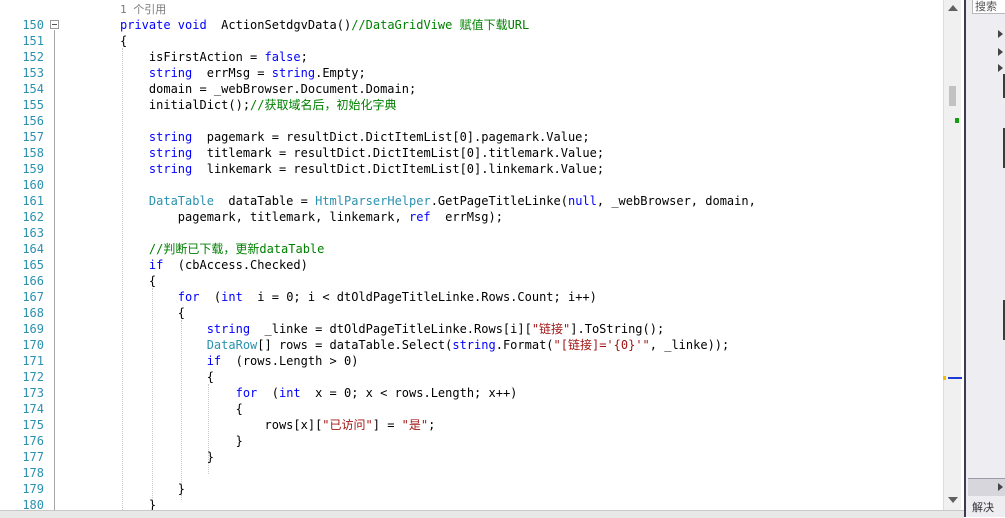 This screenshot has width=1005, height=518. Describe the element at coordinates (323, 105) in the screenshot. I see `comment-token: //获取域名后，初始化字典` at that location.